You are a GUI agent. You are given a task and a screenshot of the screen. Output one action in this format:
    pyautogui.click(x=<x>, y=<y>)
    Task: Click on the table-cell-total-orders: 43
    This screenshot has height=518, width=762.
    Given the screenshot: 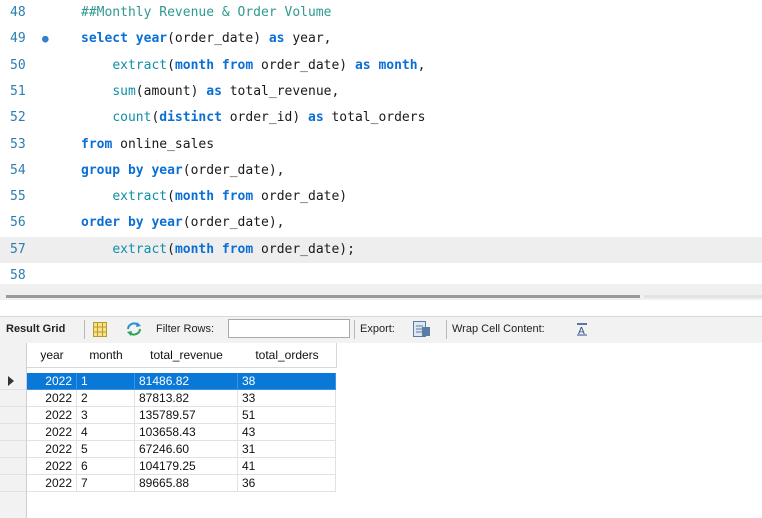 What is the action you would take?
    pyautogui.click(x=287, y=432)
    